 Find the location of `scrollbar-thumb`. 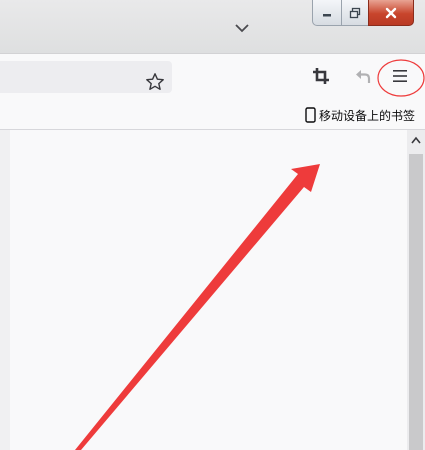

scrollbar-thumb is located at coordinates (416, 302).